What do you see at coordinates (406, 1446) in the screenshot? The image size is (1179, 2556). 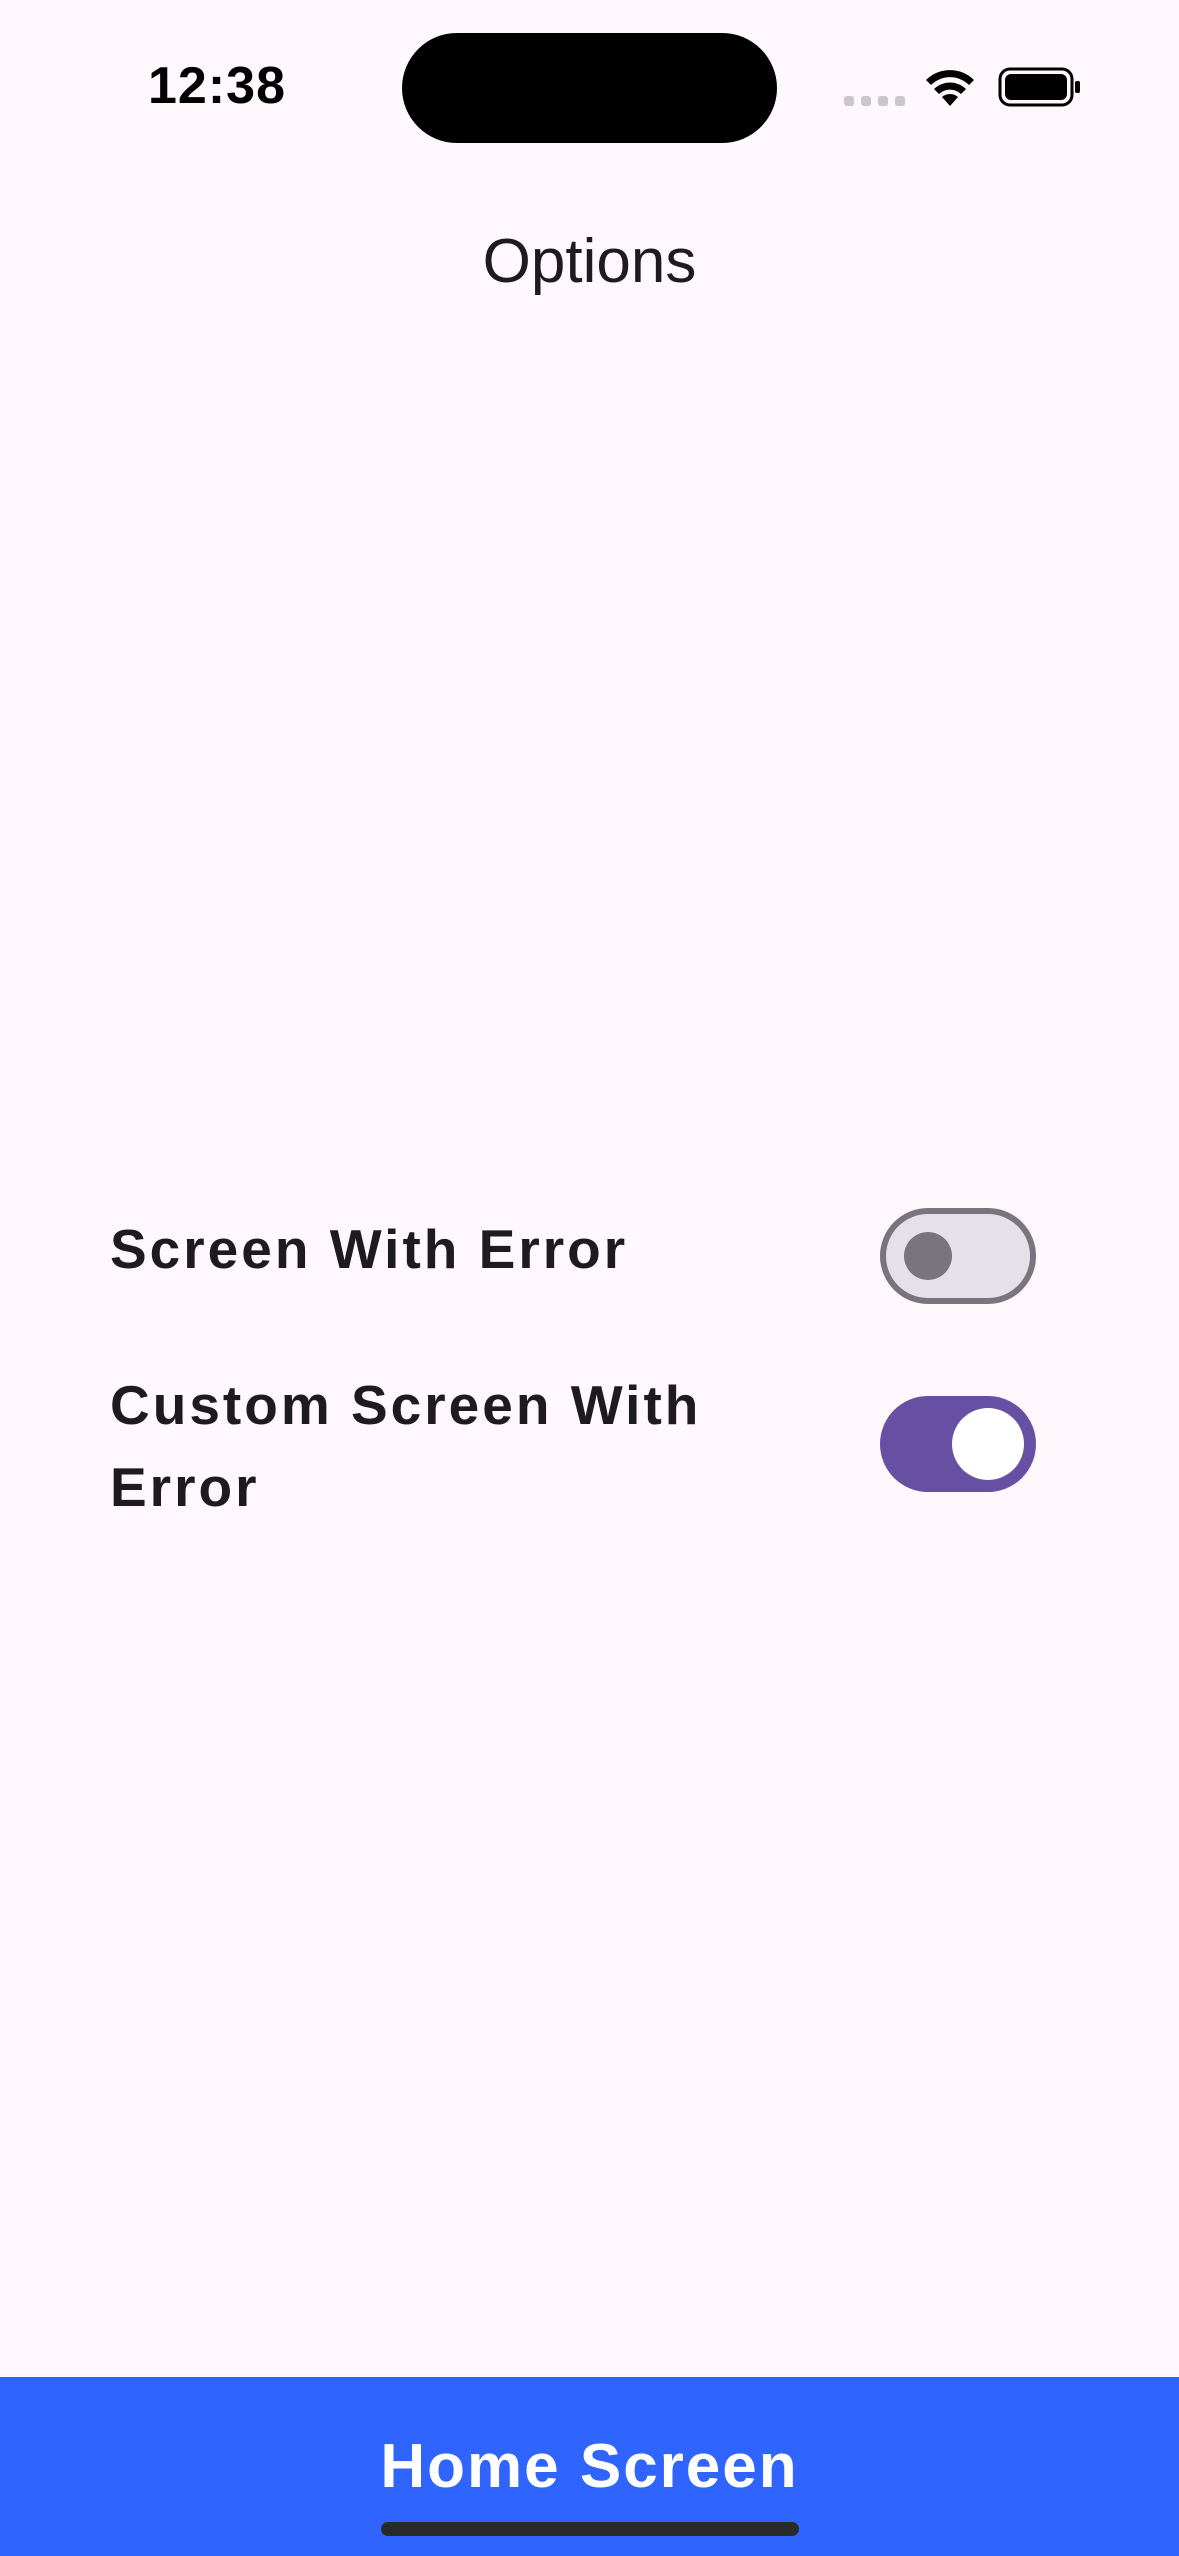 I see `option-label: Custom Screen With Error` at bounding box center [406, 1446].